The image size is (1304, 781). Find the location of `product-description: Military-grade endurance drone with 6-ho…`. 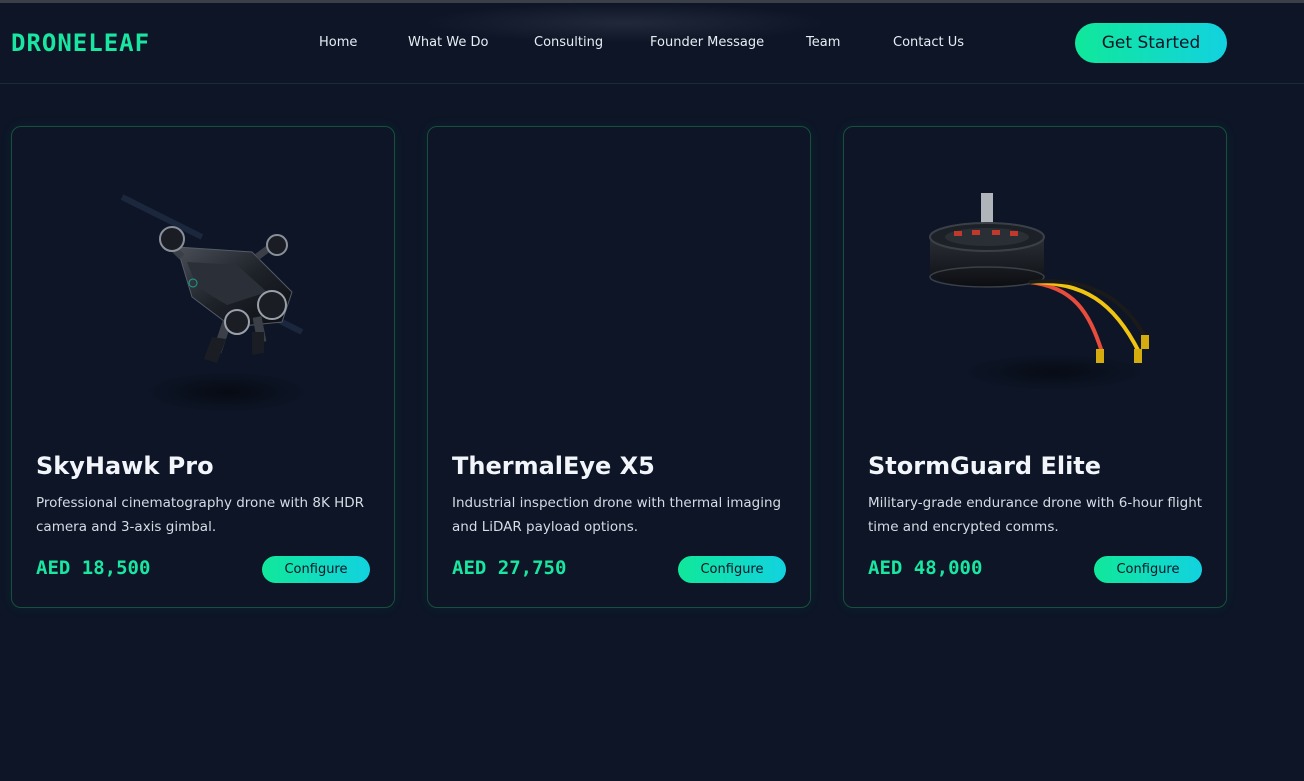

product-description: Military-grade endurance drone with 6-ho… is located at coordinates (1035, 515).